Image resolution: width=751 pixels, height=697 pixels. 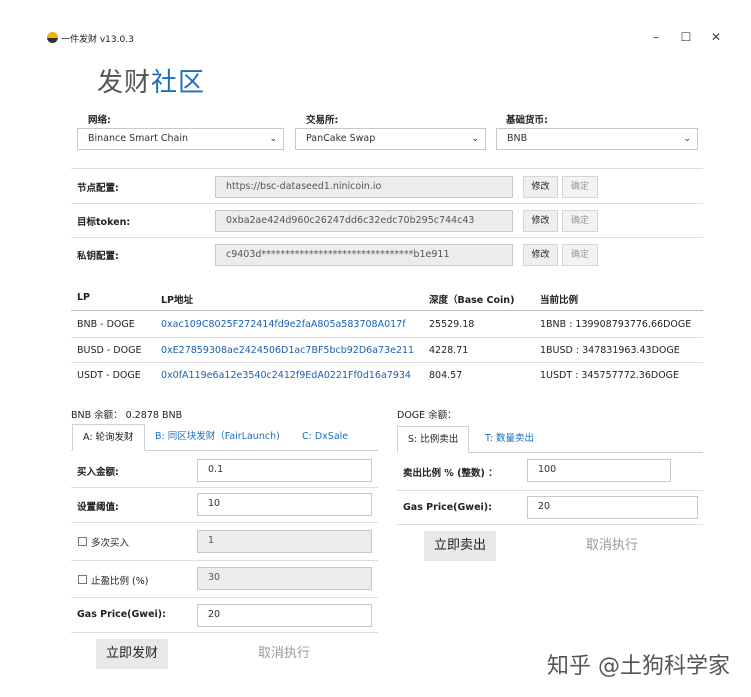 What do you see at coordinates (612, 546) in the screenshot?
I see `cancel-sell-button: 取消执行` at bounding box center [612, 546].